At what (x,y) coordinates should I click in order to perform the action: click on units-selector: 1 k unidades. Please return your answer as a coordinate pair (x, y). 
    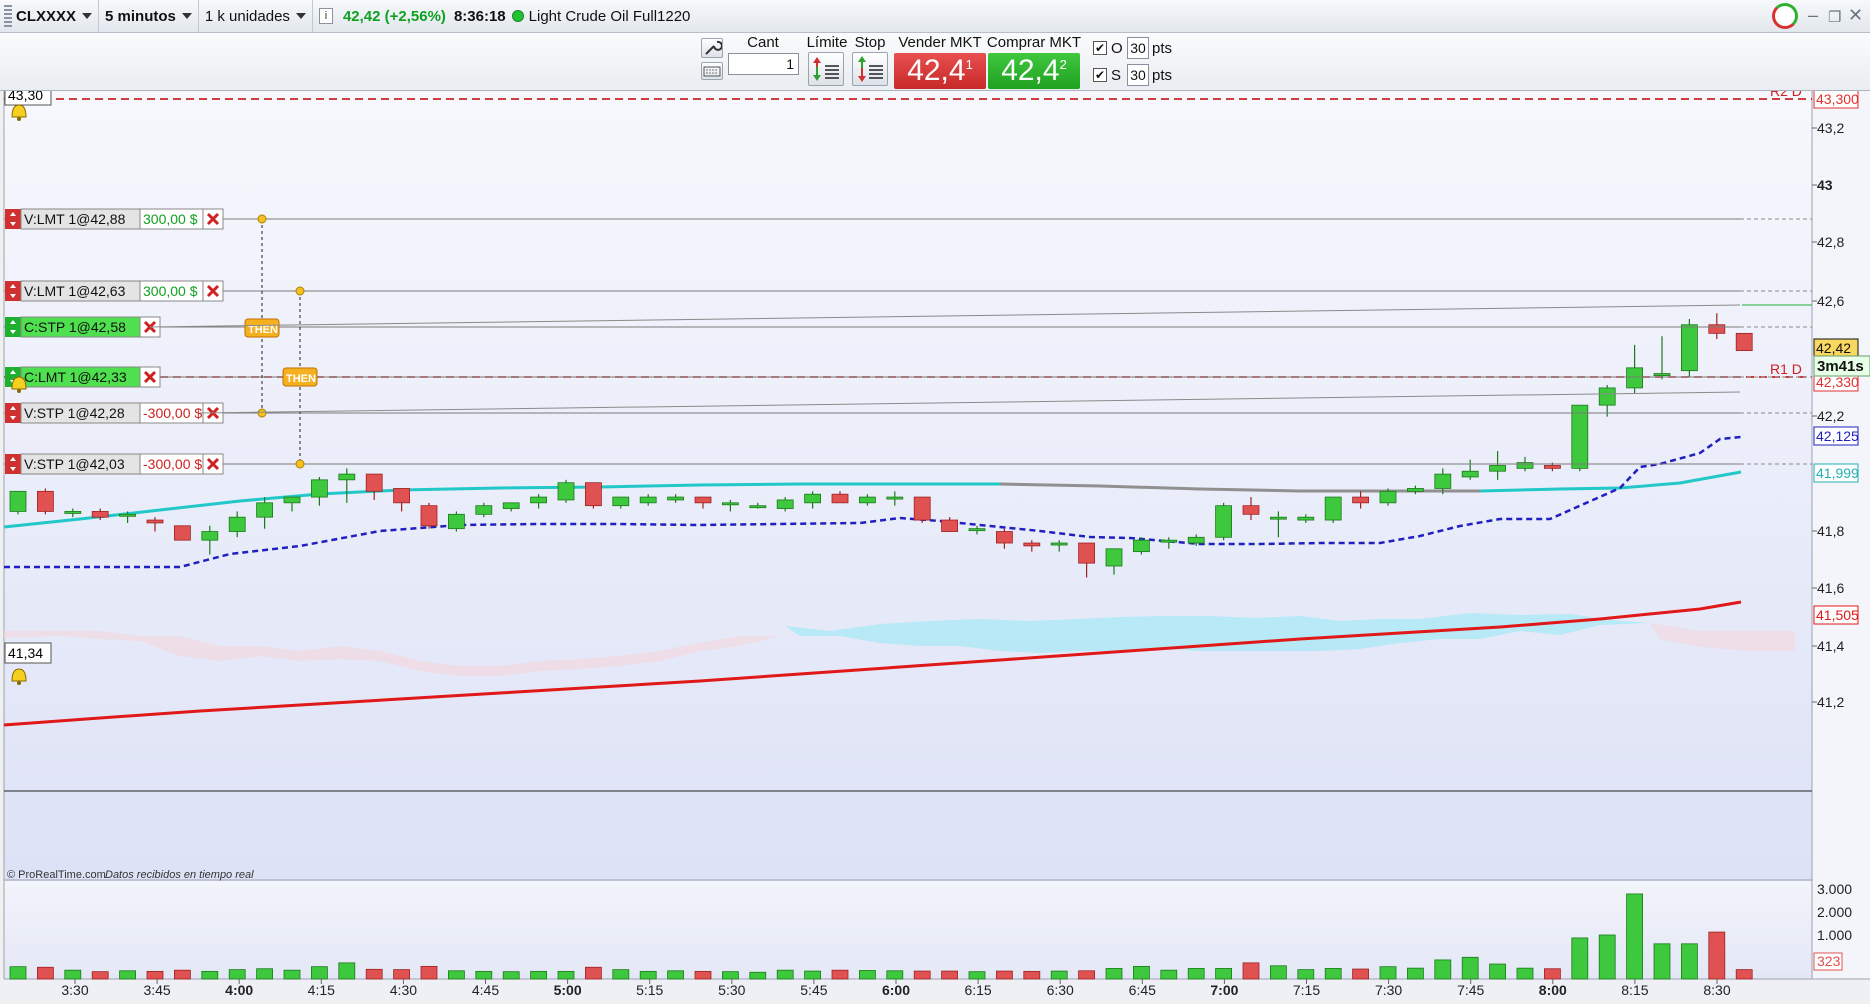
    Looking at the image, I should click on (256, 16).